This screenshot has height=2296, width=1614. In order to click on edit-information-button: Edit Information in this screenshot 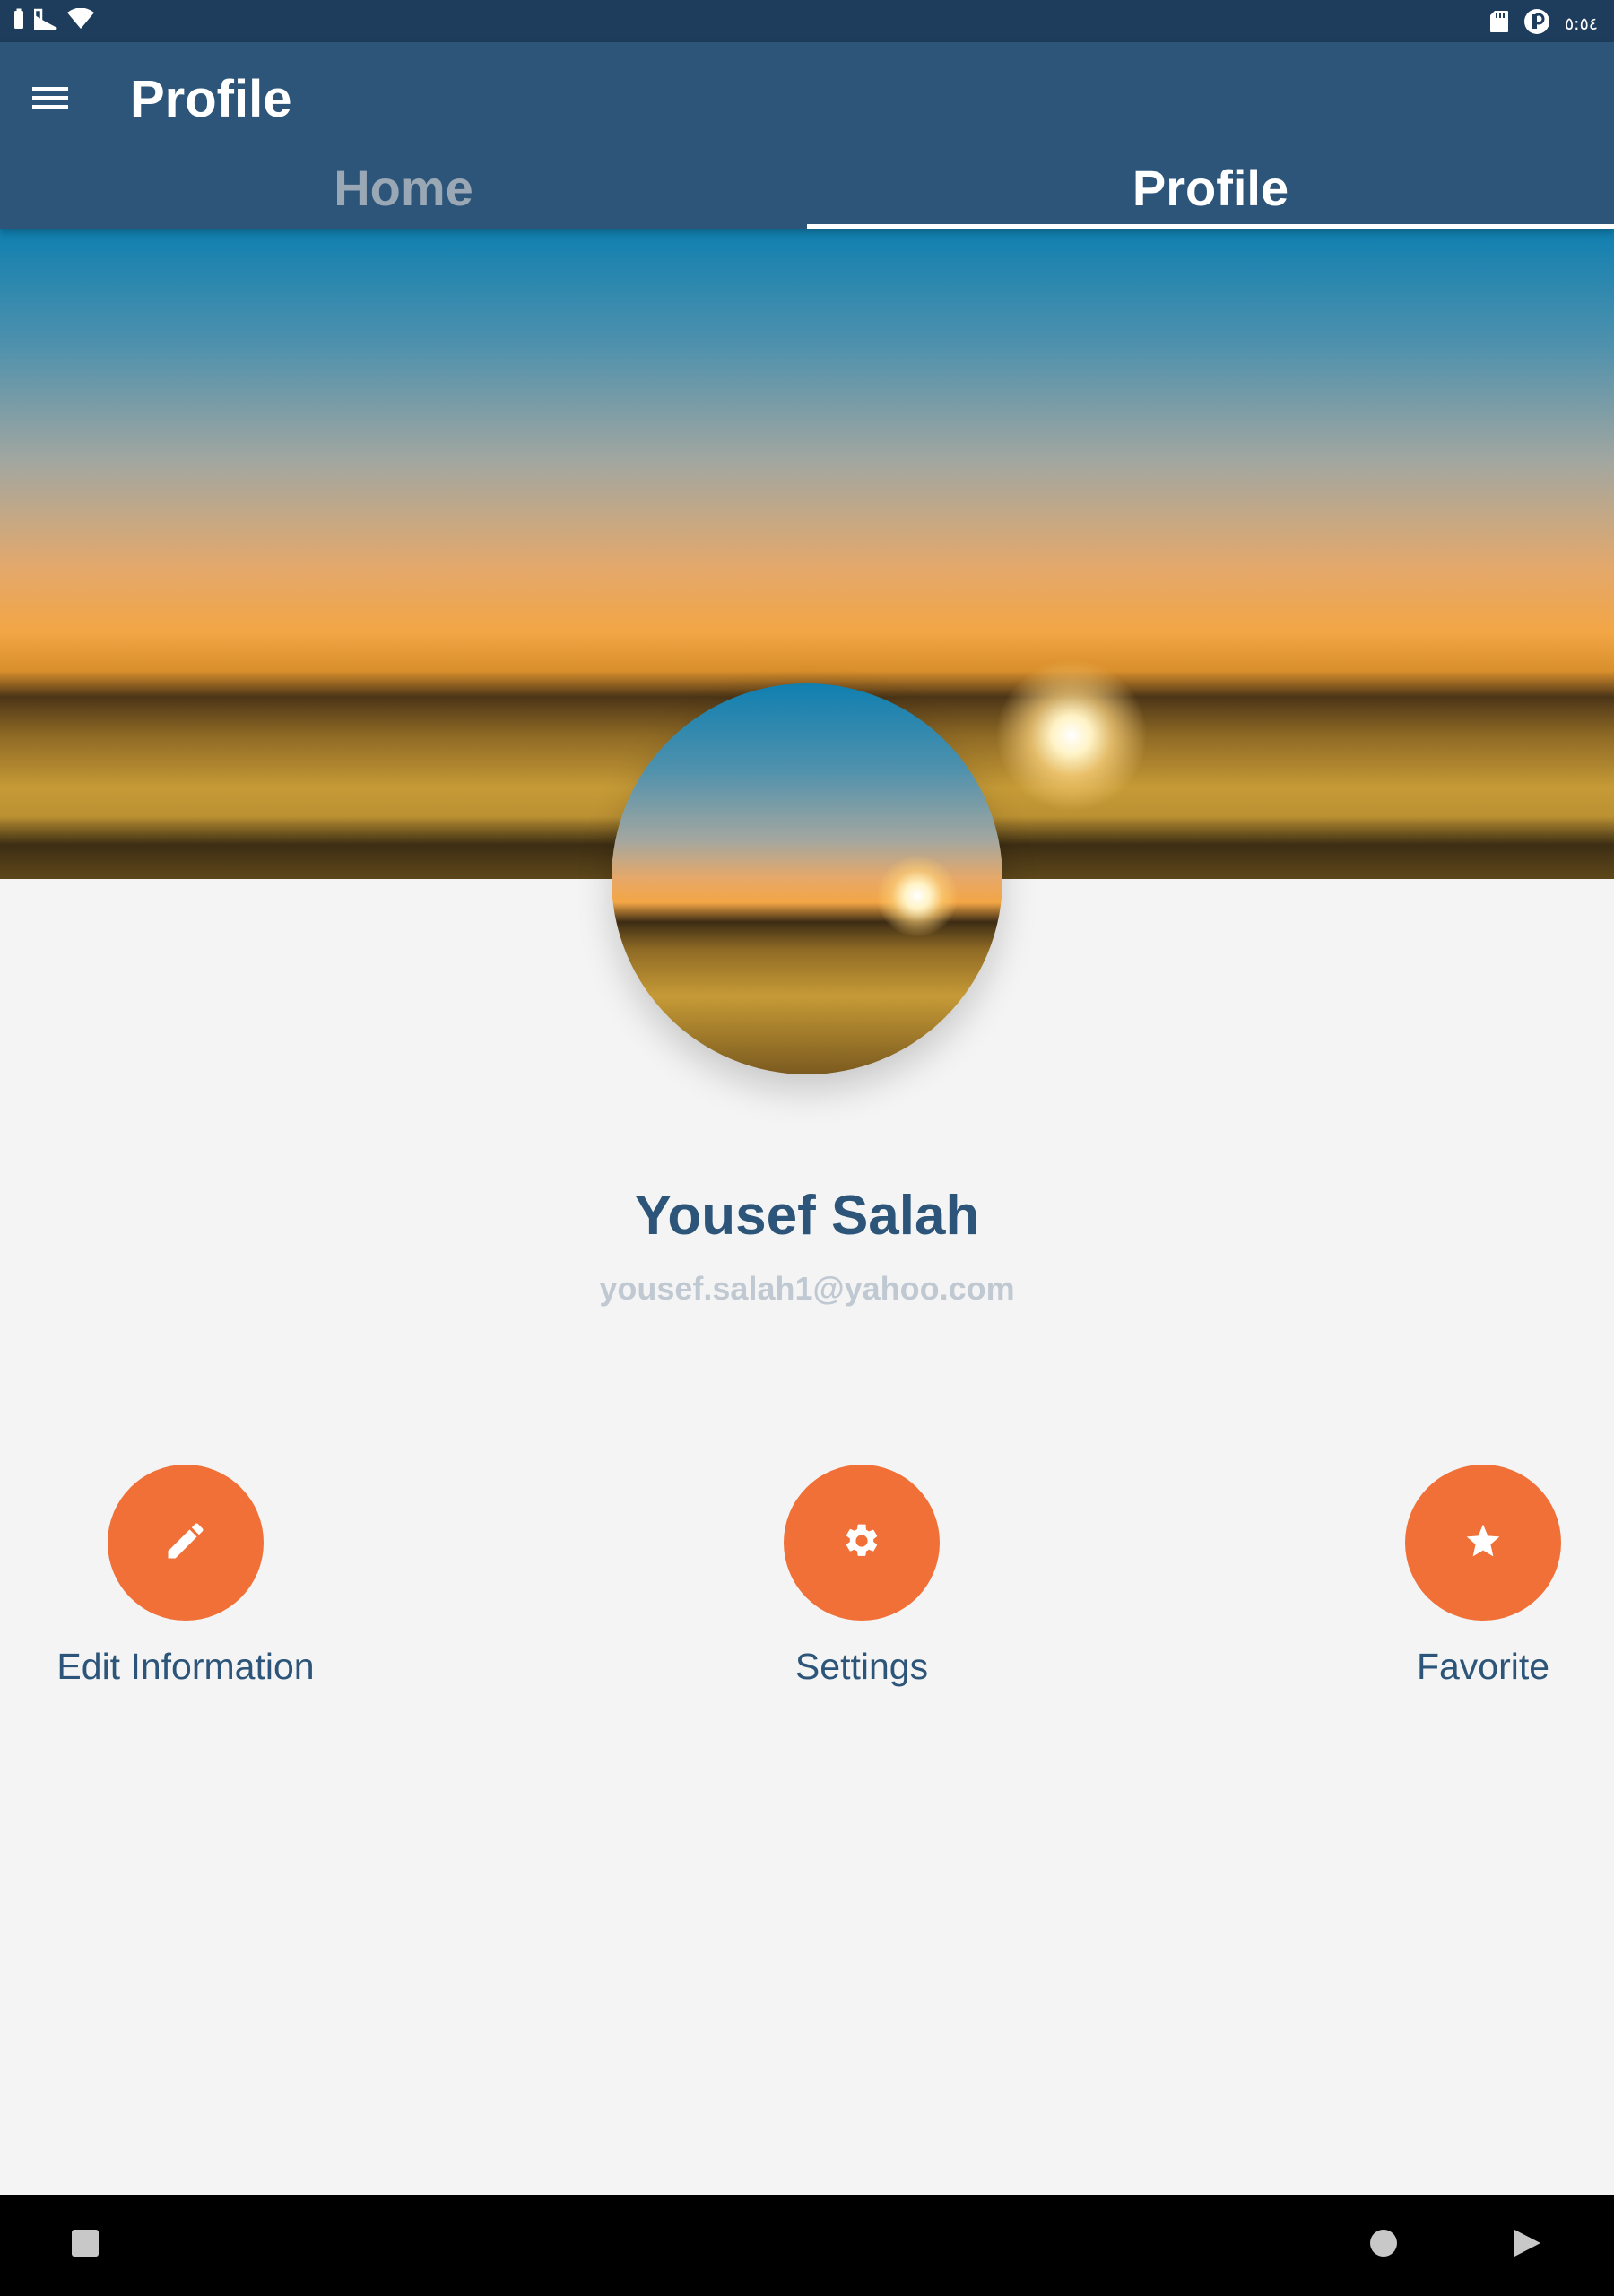, I will do `click(185, 1576)`.